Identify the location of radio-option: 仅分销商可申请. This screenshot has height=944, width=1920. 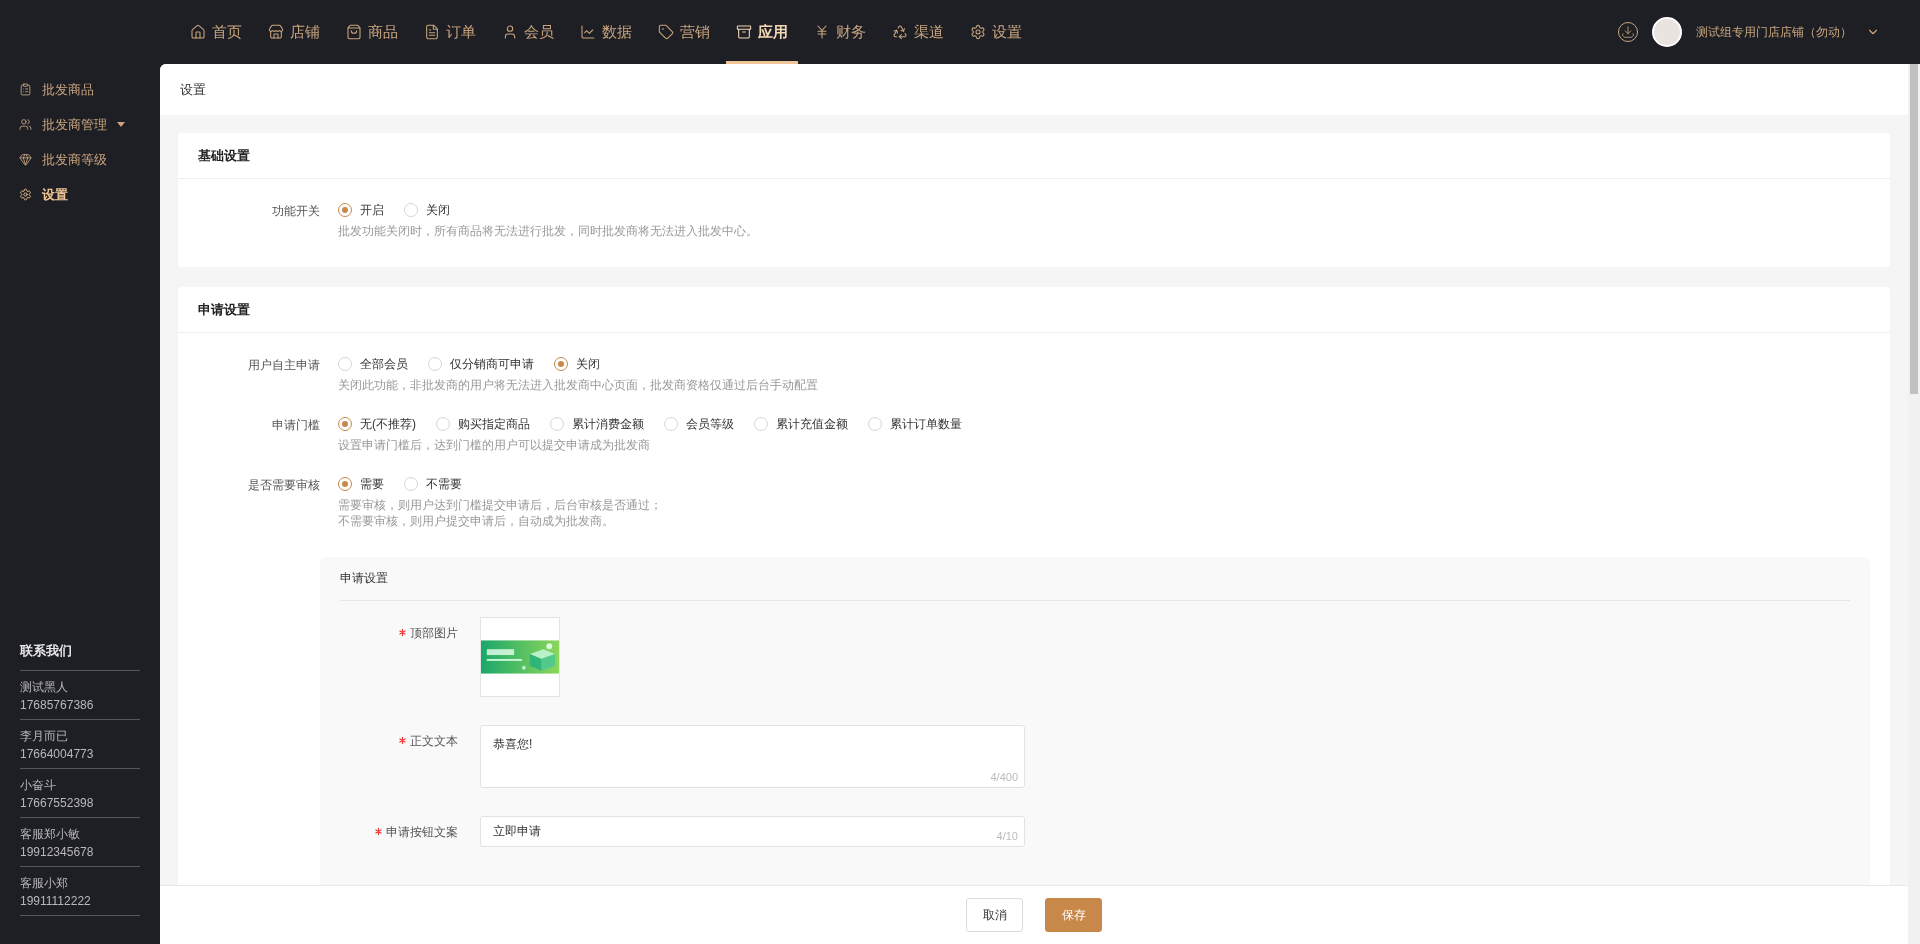
(481, 364).